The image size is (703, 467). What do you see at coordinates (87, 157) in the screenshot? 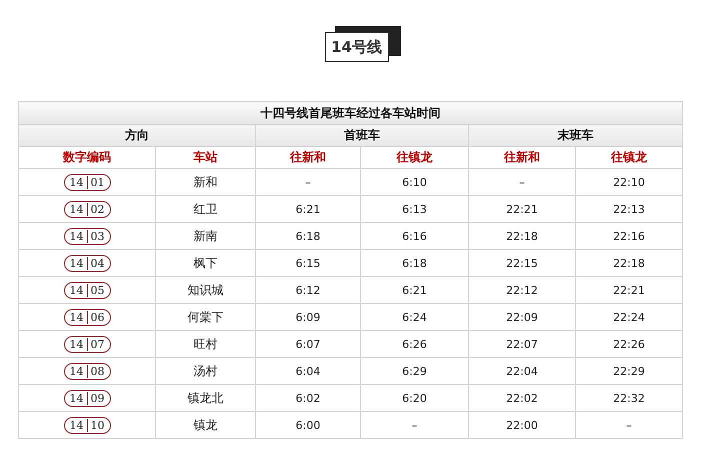
I see `column-header: 数字编码` at bounding box center [87, 157].